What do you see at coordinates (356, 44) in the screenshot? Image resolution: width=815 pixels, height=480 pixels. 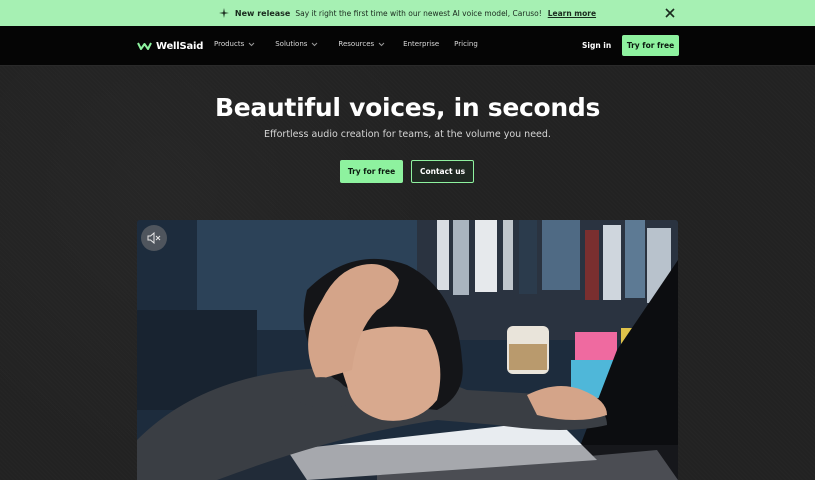 I see `nav-item-label: Resources` at bounding box center [356, 44].